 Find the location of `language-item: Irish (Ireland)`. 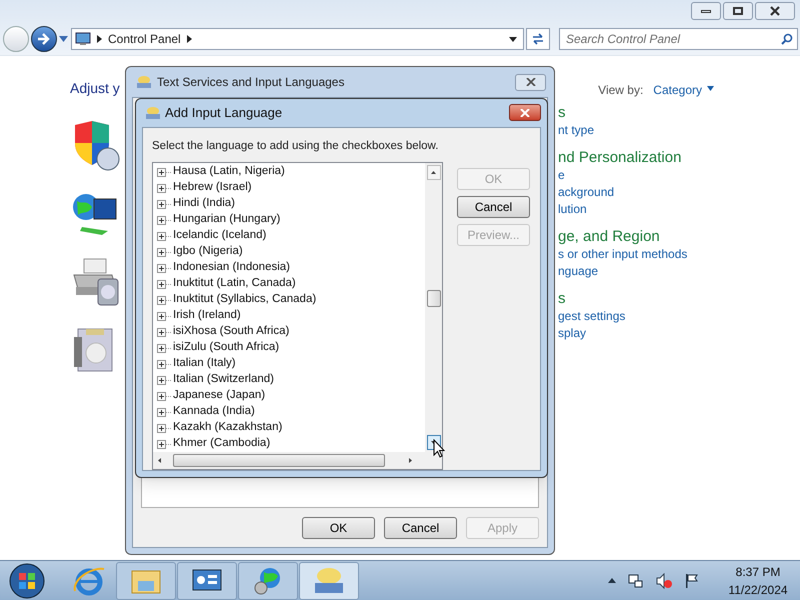

language-item: Irish (Ireland) is located at coordinates (206, 316).